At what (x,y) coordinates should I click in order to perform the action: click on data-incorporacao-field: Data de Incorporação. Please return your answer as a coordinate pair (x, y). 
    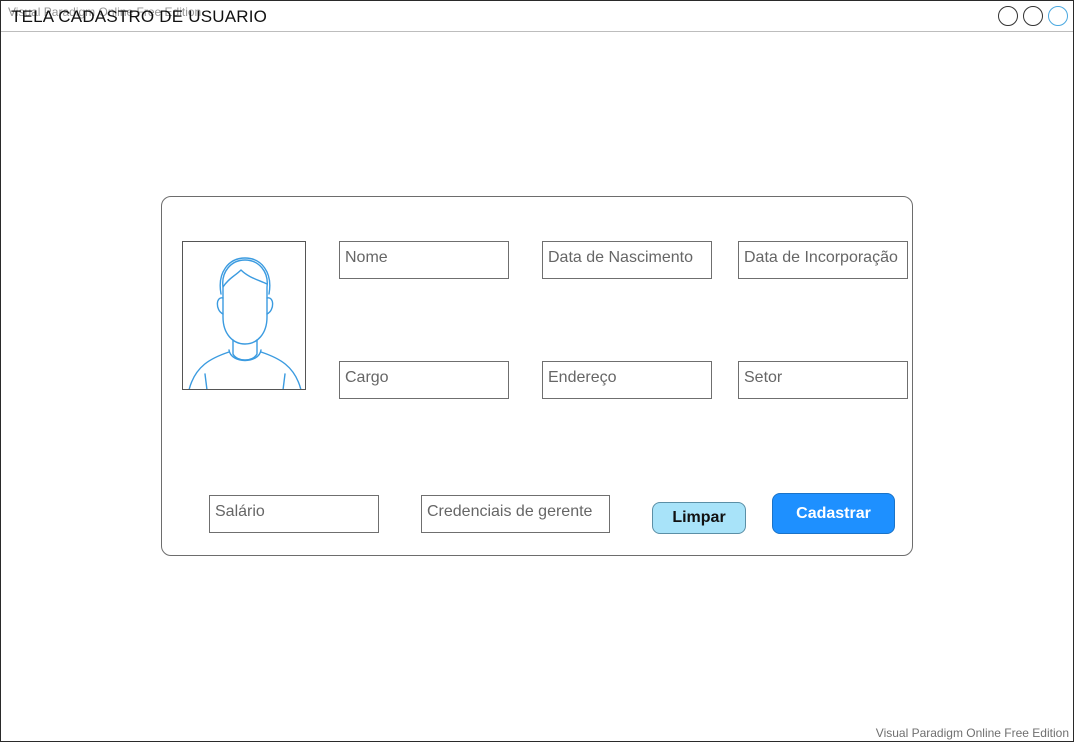
    Looking at the image, I should click on (823, 260).